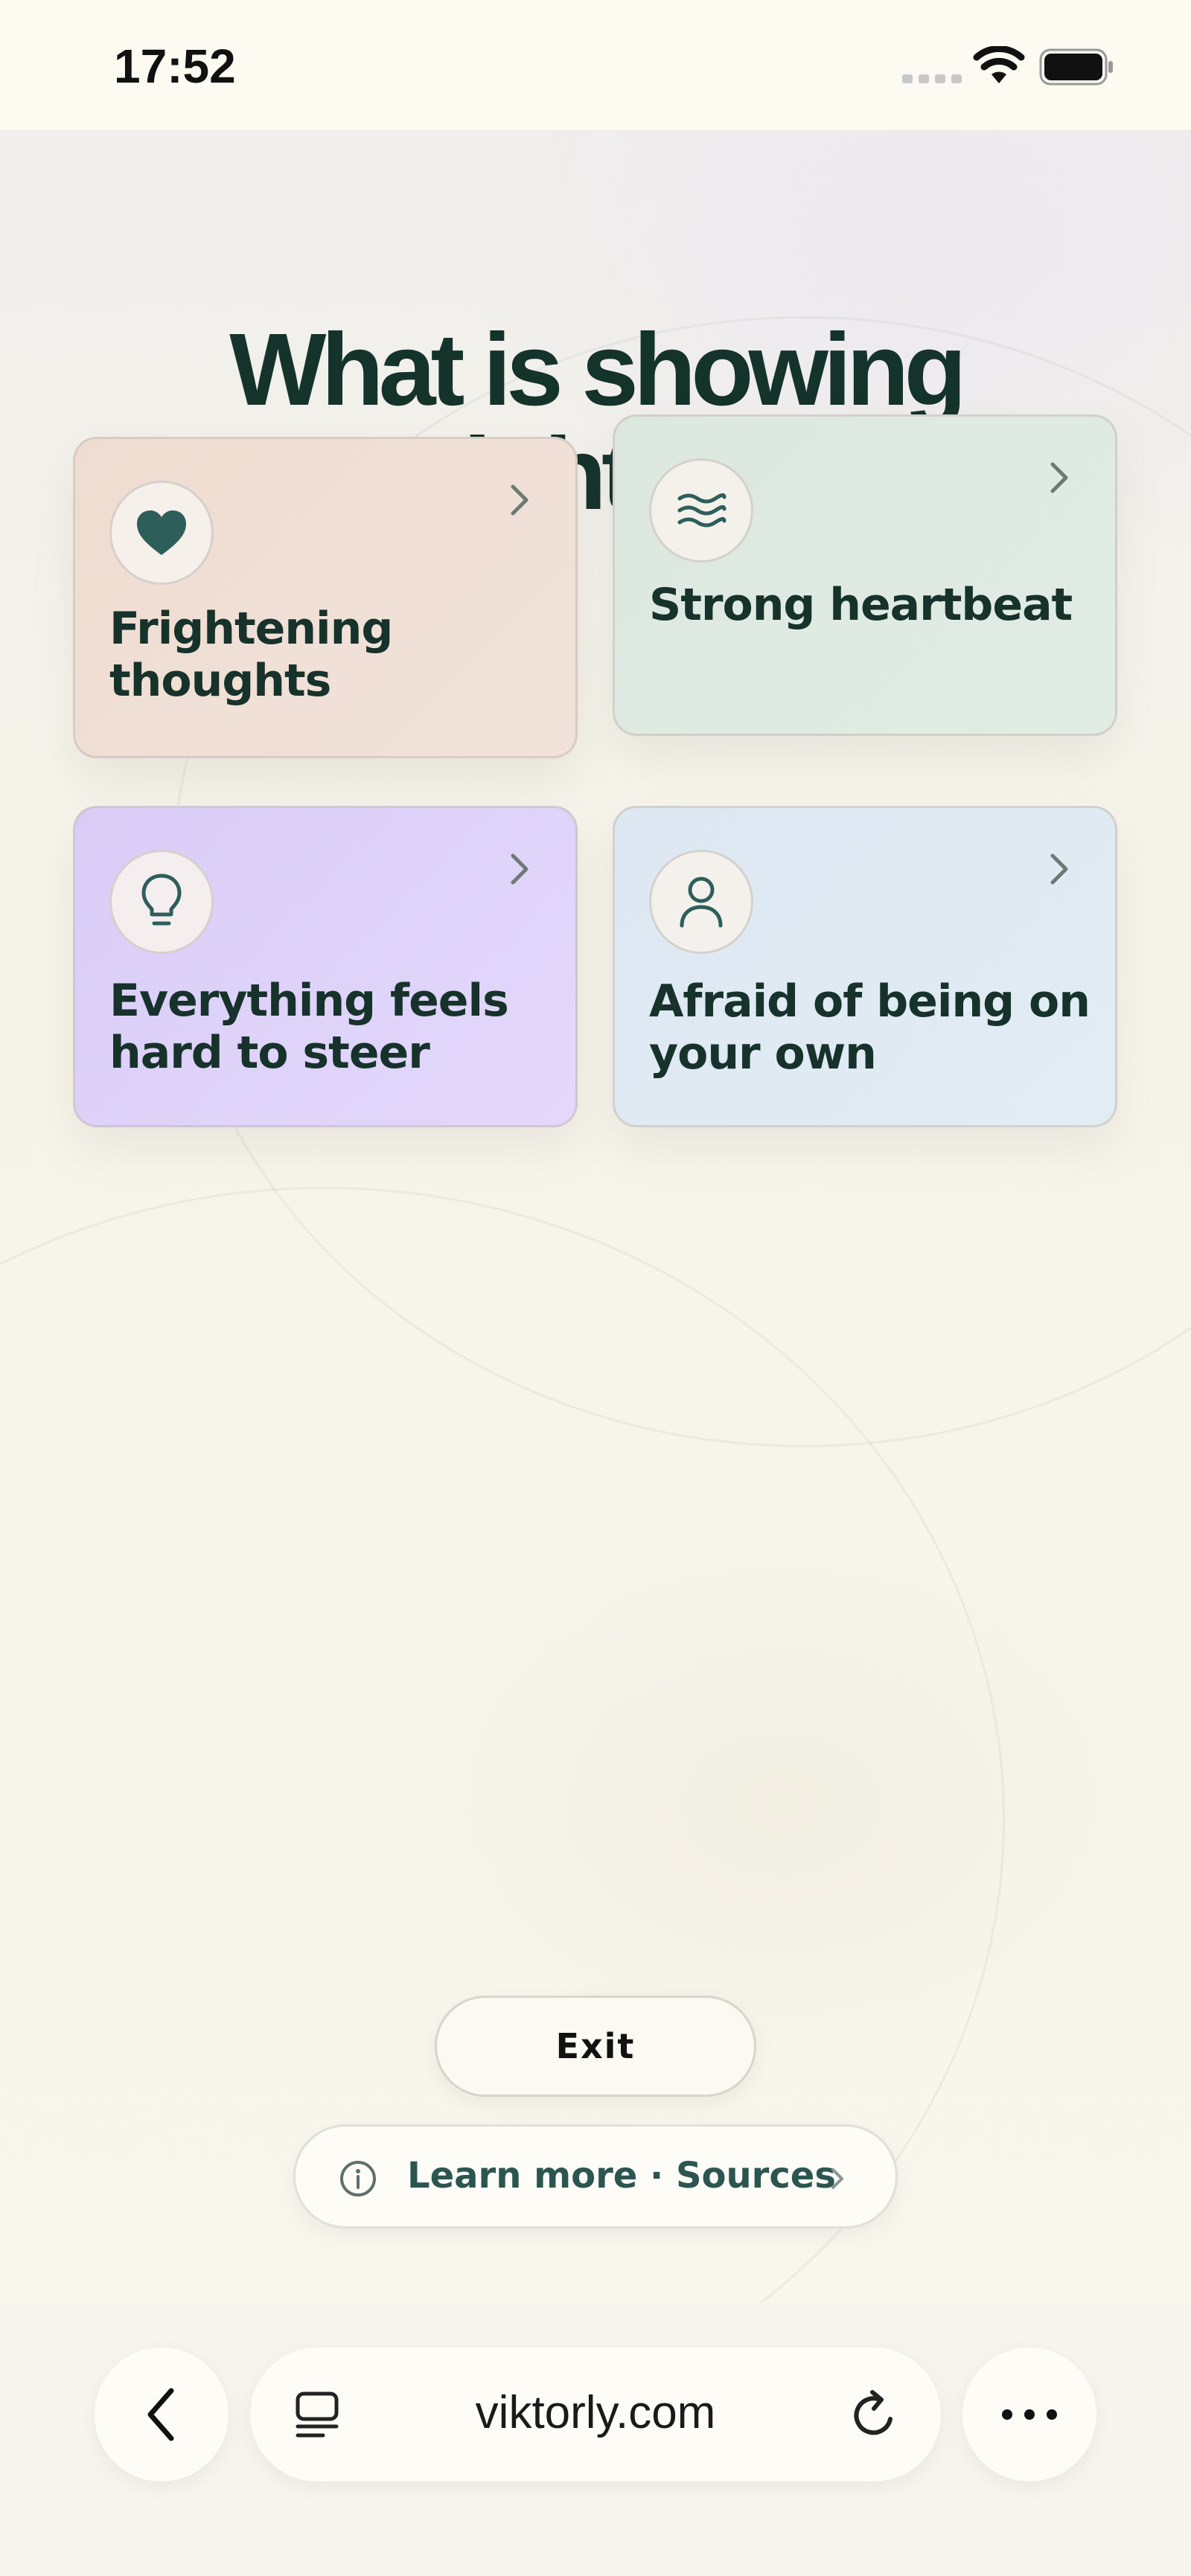 This screenshot has height=2576, width=1191. I want to click on card-label: Strong heartbeat, so click(861, 605).